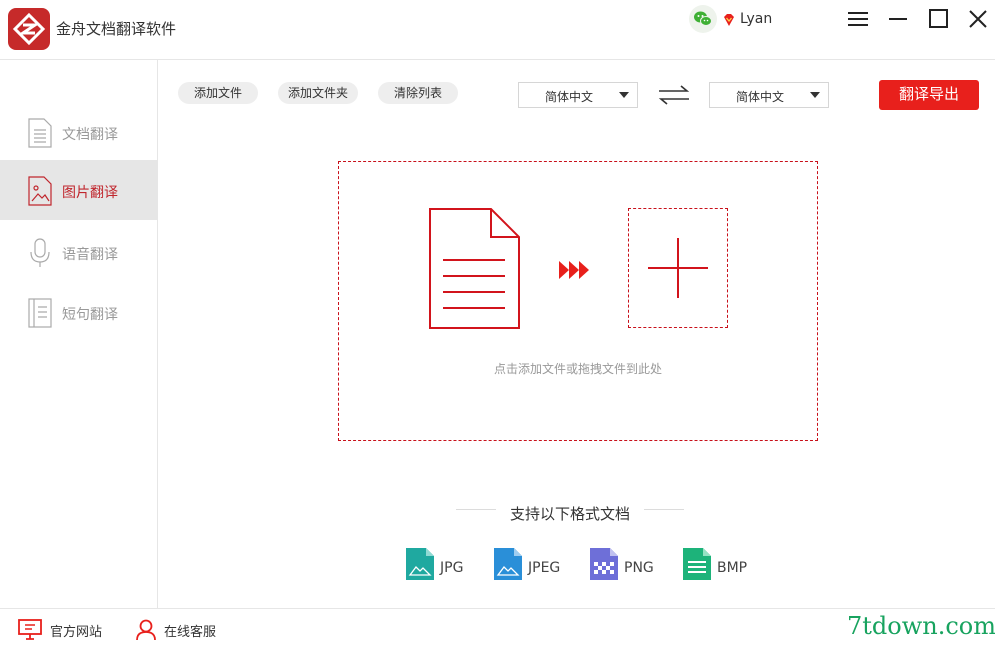 This screenshot has height=647, width=995. I want to click on footer: 官方网站 在线客服 7tdown.com, so click(497, 627).